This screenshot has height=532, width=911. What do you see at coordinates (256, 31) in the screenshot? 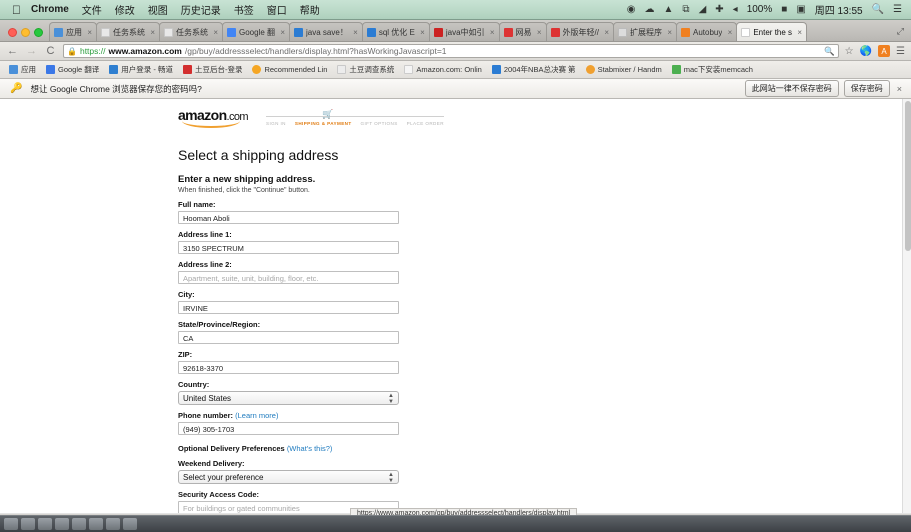
I see `tab-3: Google 翻 ×` at bounding box center [256, 31].